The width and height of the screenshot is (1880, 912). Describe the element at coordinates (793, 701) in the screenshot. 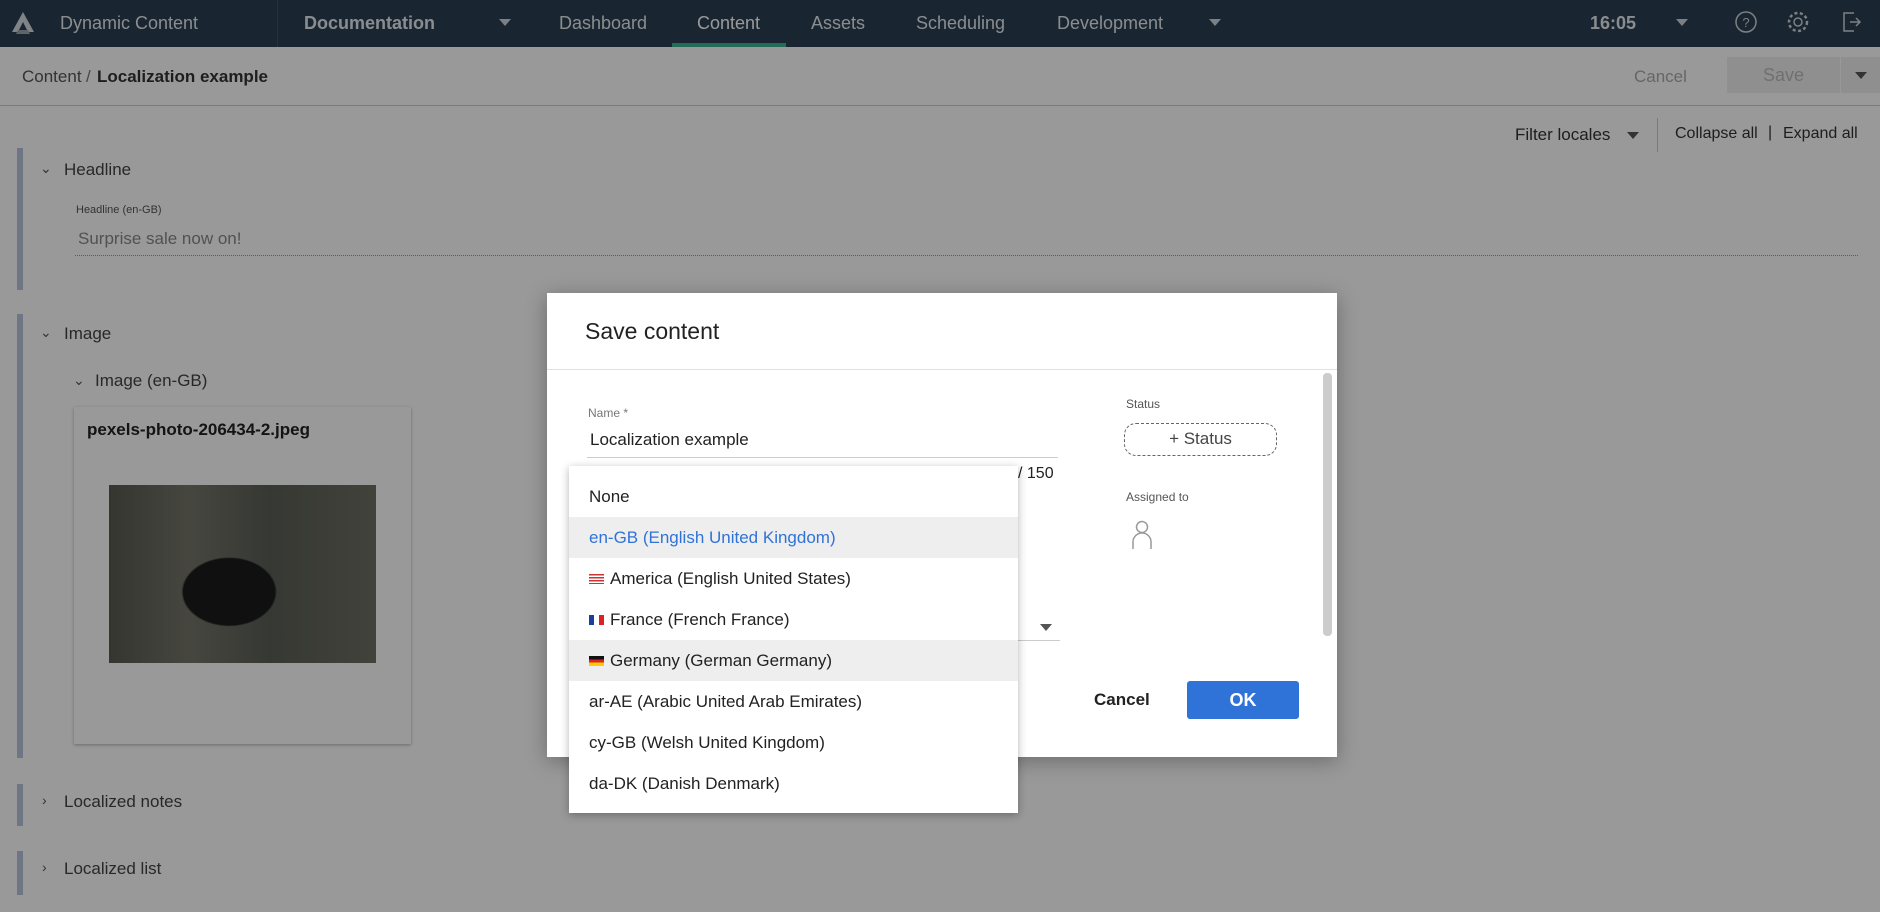

I see `locale-option-ar-ae: ar-AE (Arabic United Arab Emirates)` at that location.